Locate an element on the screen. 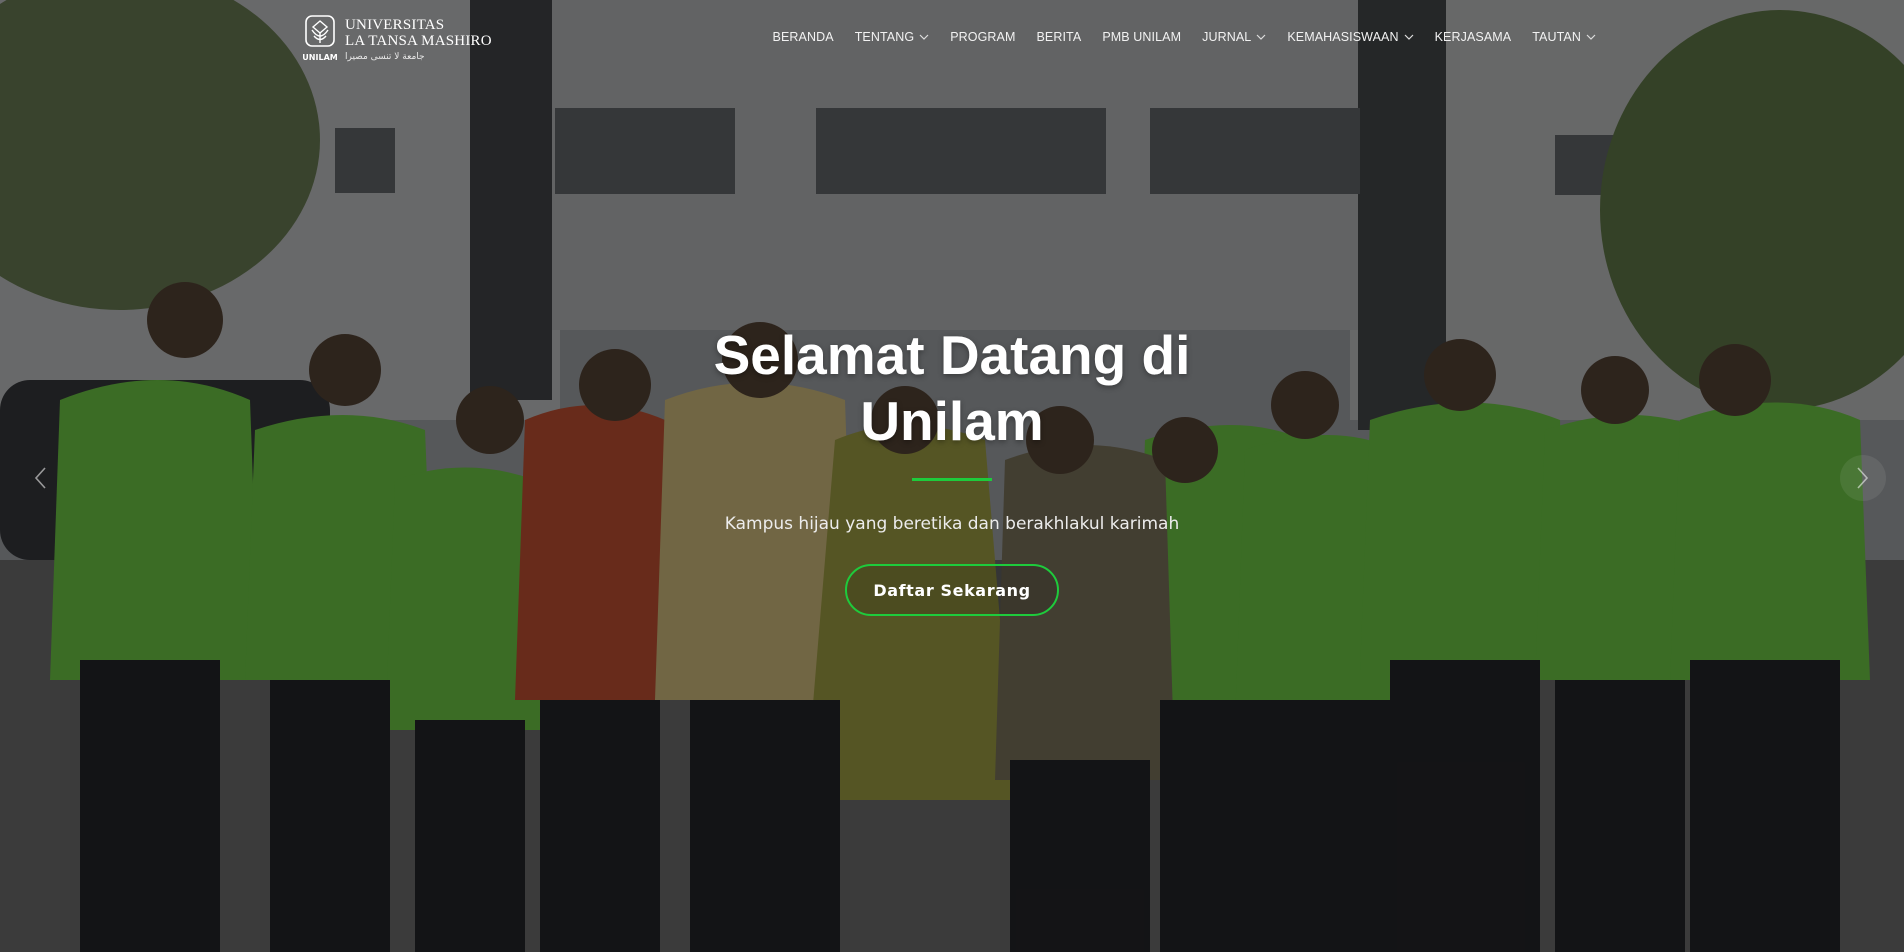 The image size is (1904, 952). nav-label: PROGRAM is located at coordinates (983, 37).